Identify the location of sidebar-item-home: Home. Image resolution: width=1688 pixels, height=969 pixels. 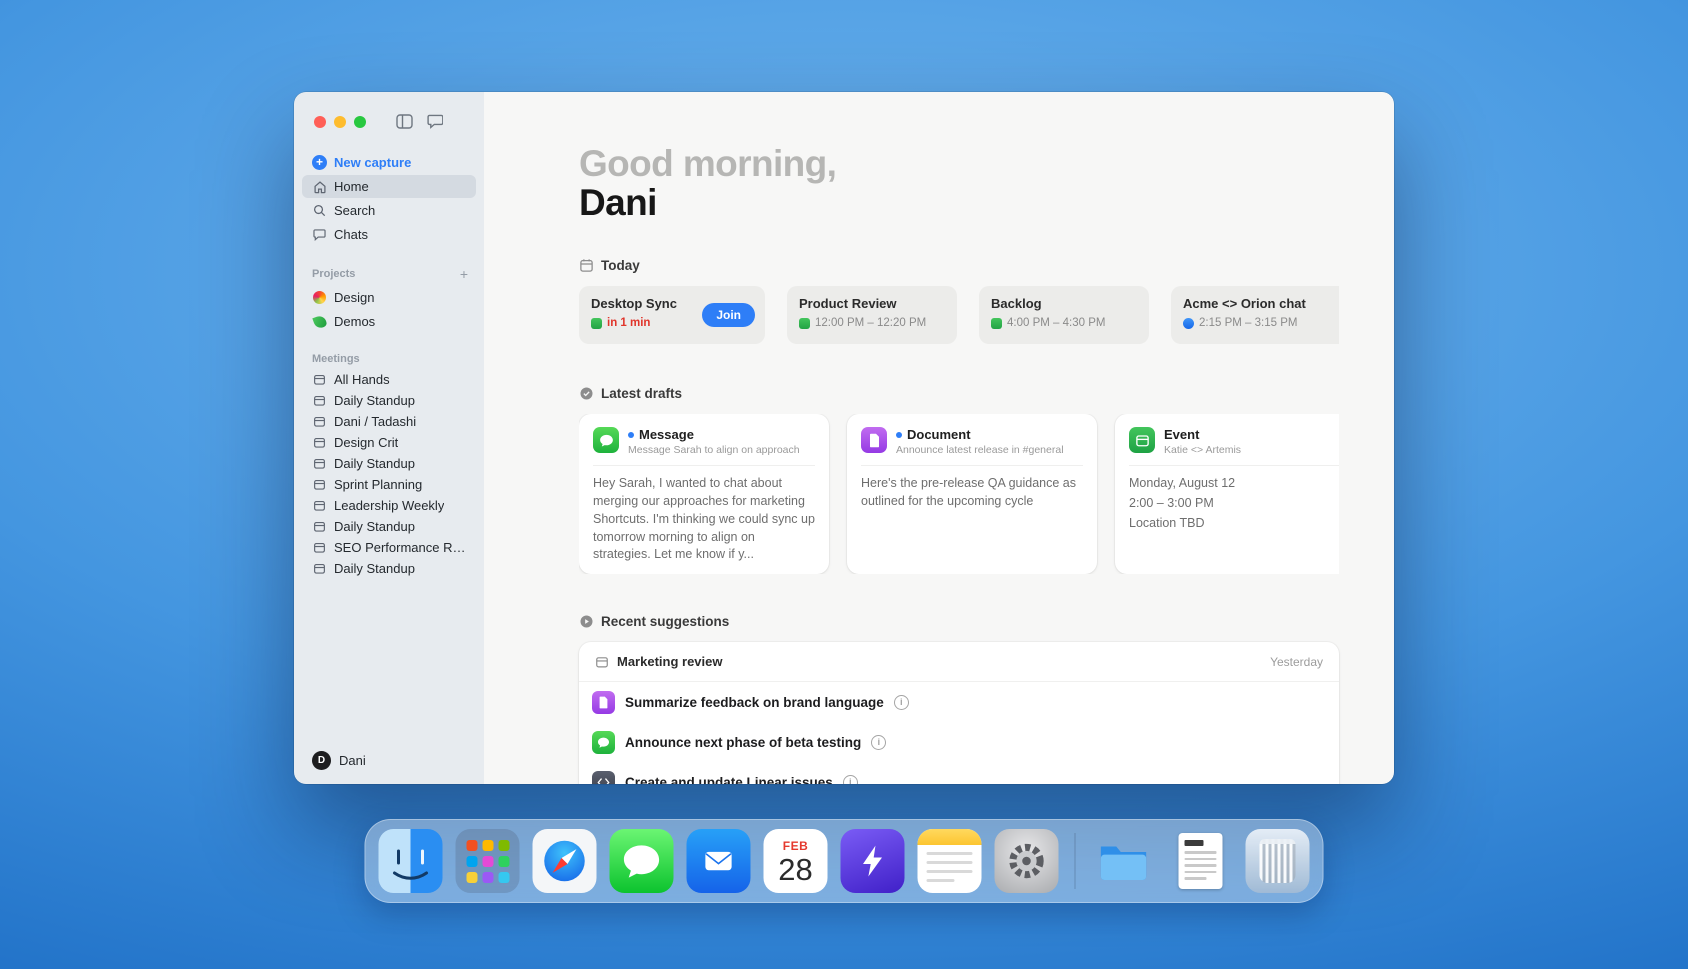
(389, 186).